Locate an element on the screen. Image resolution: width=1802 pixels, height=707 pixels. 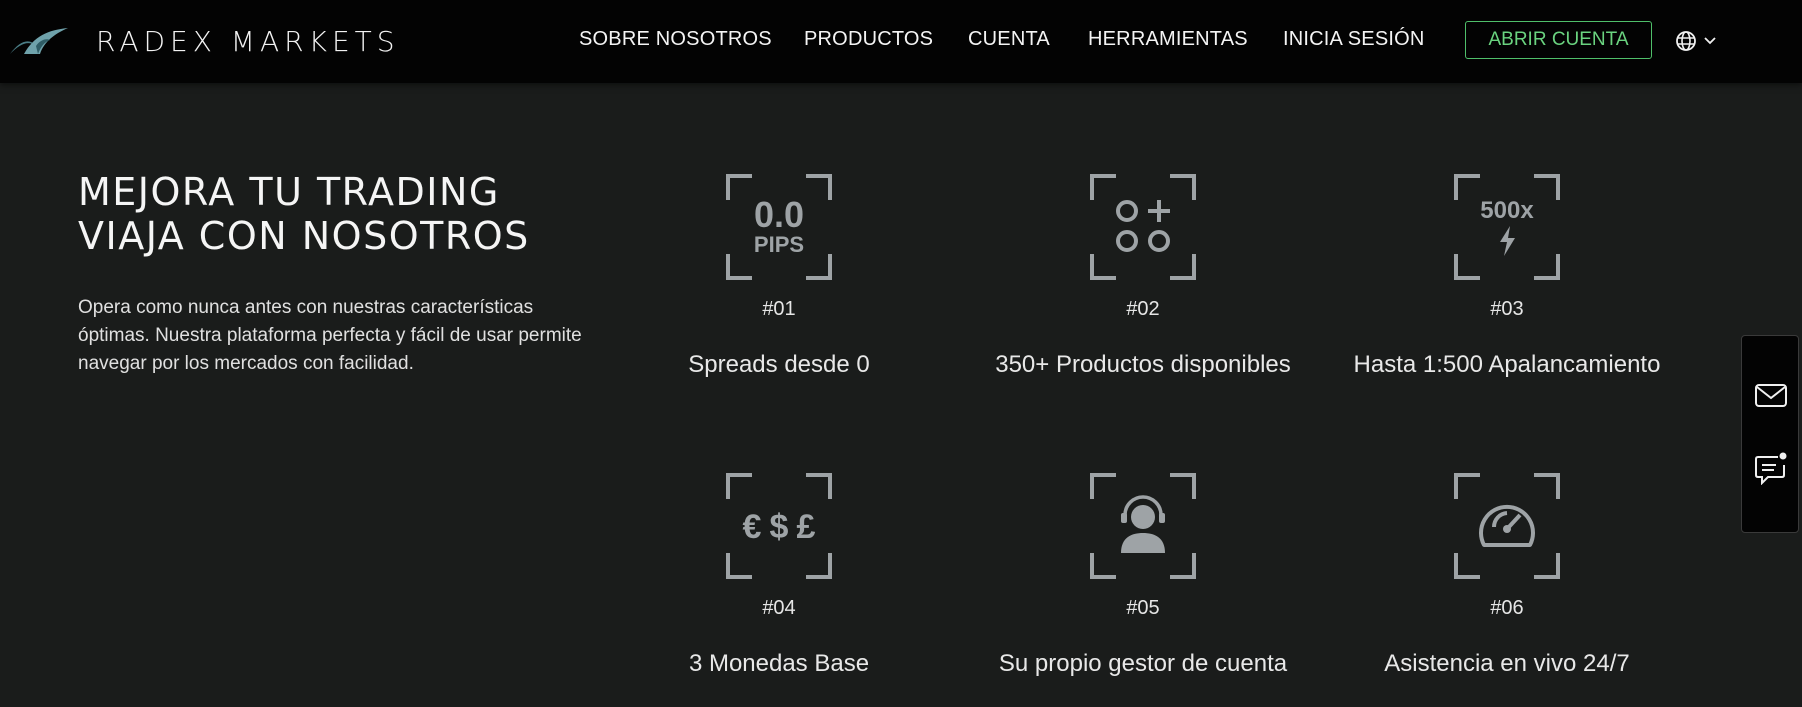
contact-side-panel is located at coordinates (1770, 434).